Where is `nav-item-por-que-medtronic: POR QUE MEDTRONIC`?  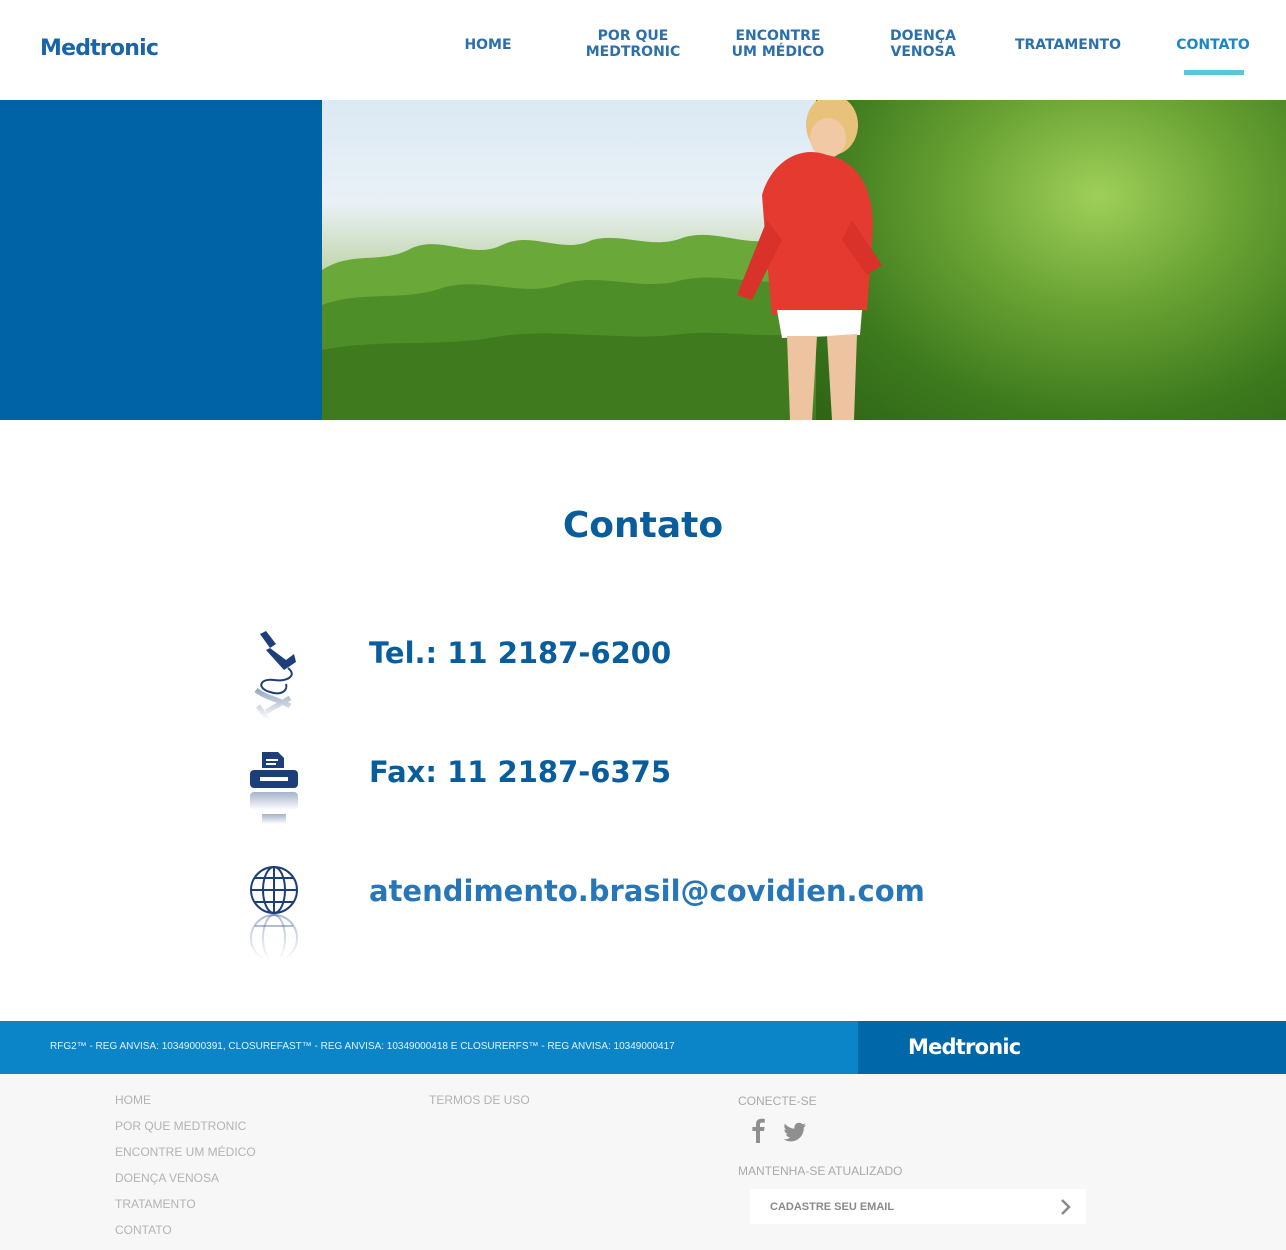
nav-item-por-que-medtronic: POR QUE MEDTRONIC is located at coordinates (633, 44).